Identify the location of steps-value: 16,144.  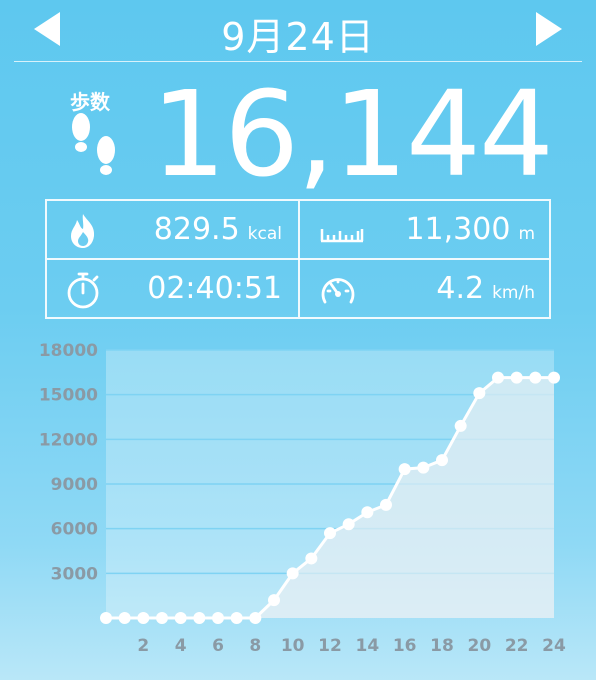
(352, 134).